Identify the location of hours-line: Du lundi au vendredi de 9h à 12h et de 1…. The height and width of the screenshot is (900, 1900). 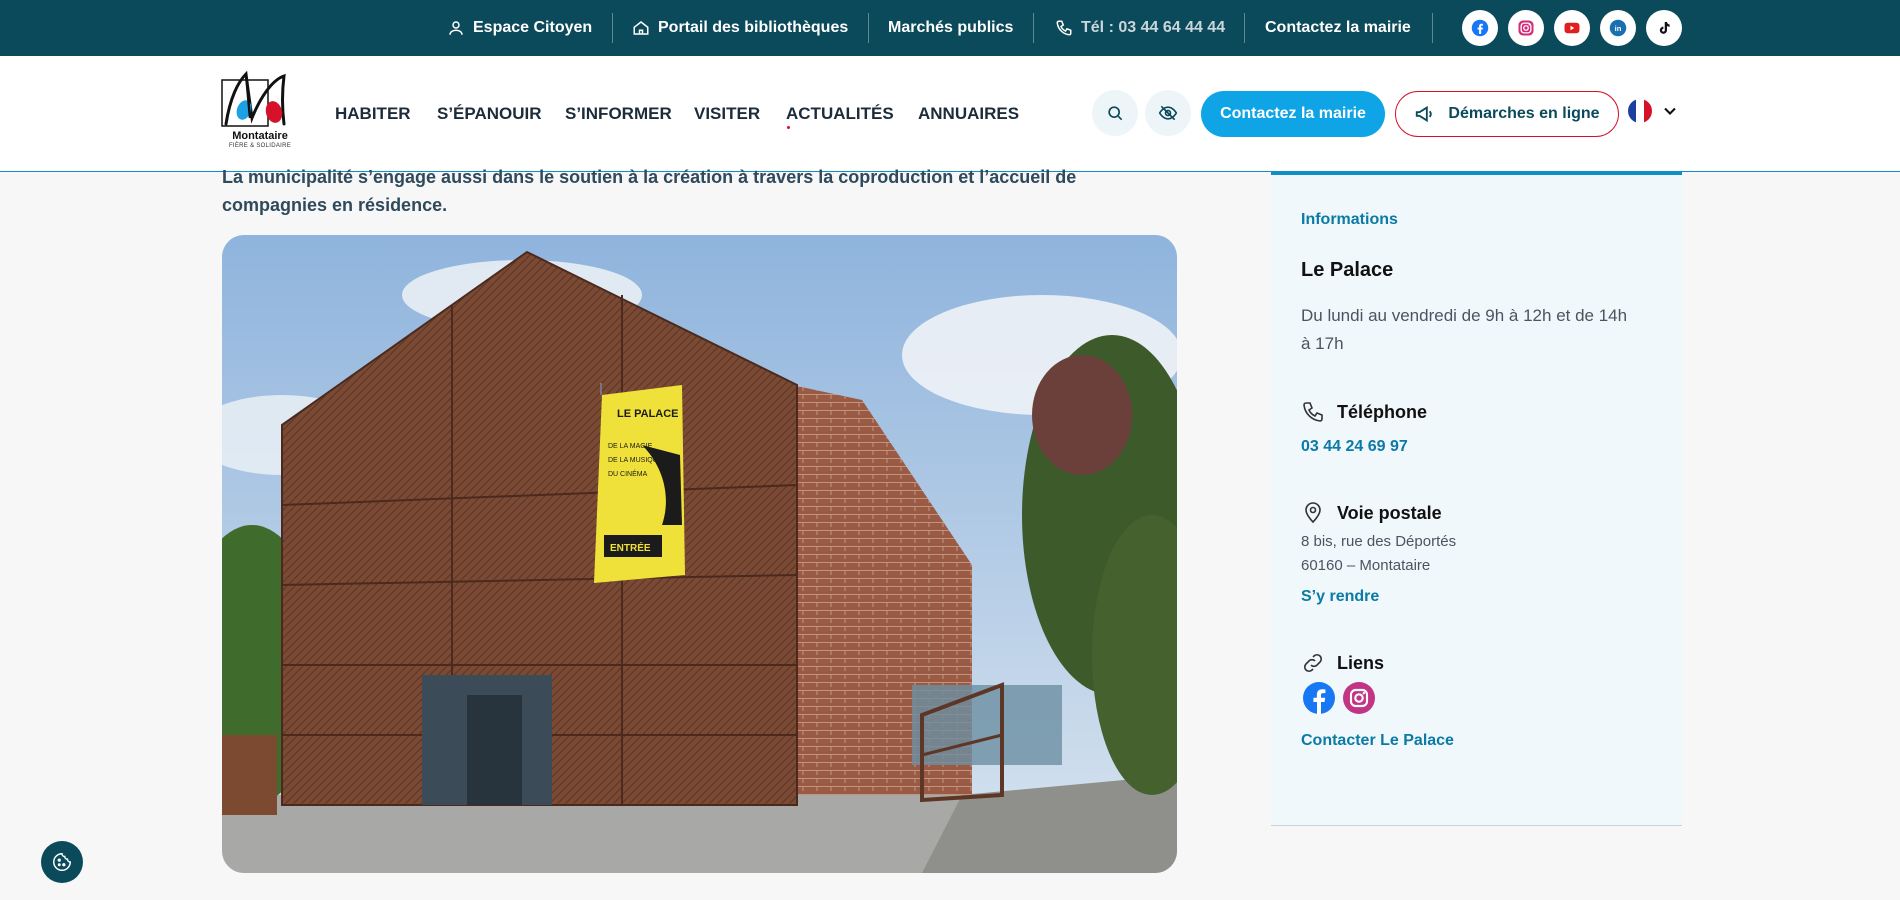
(1464, 315).